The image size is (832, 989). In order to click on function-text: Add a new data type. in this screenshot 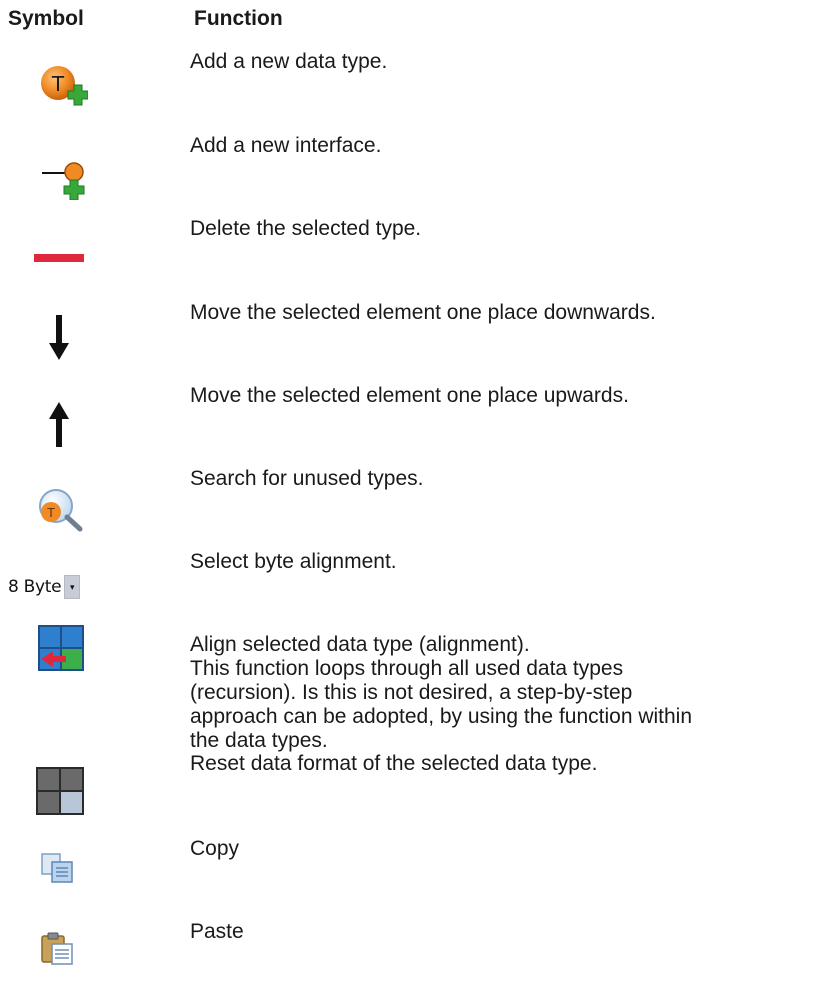, I will do `click(289, 61)`.